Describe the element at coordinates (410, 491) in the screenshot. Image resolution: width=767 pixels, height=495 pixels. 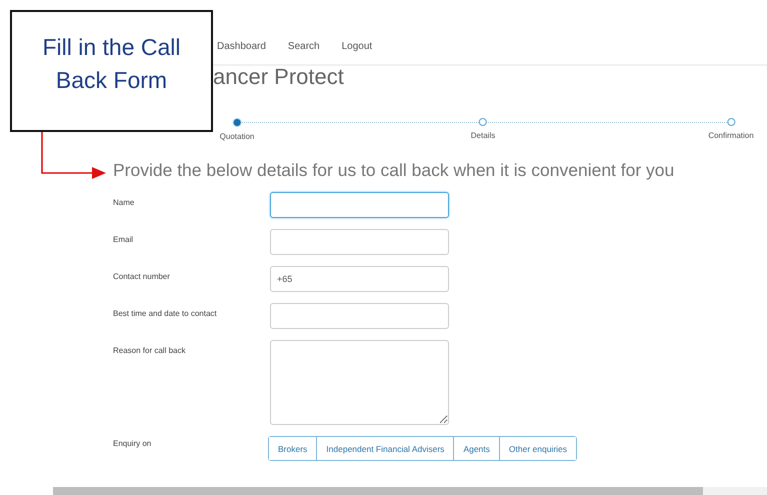
I see `scrollbar` at that location.